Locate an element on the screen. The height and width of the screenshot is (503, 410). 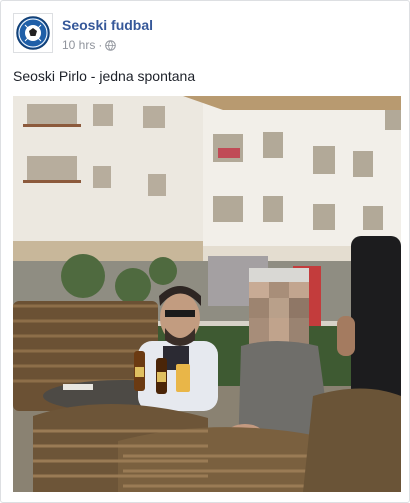
post-header: Seoski fudbal 10 hrs · is located at coordinates (203, 35).